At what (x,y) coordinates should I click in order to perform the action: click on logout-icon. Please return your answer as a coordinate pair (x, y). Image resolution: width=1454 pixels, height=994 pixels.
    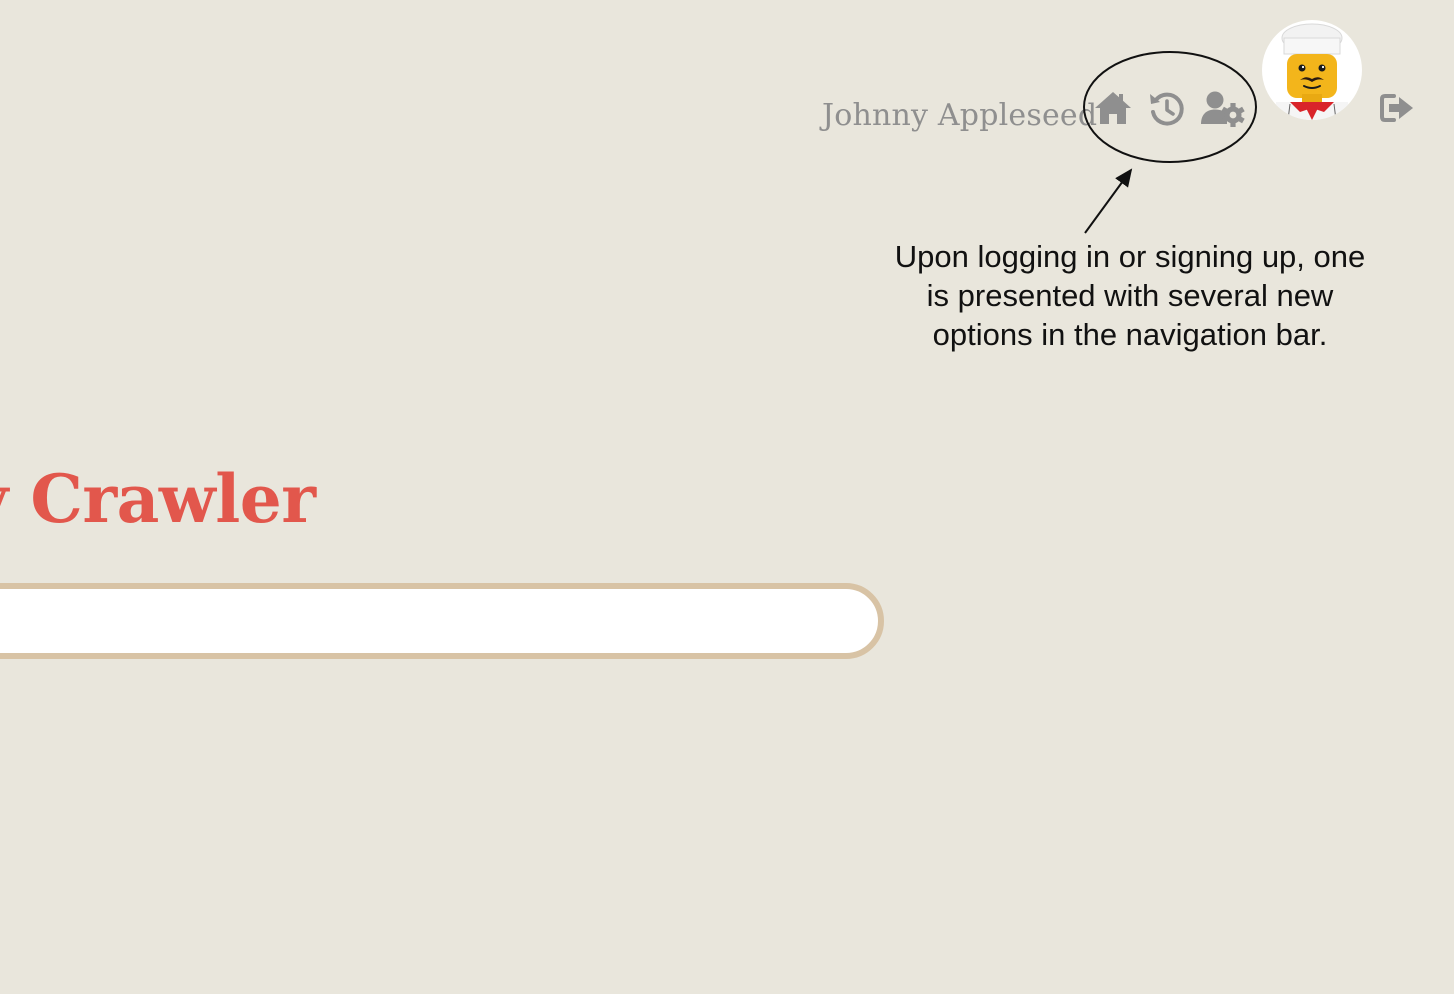
    Looking at the image, I should click on (1398, 108).